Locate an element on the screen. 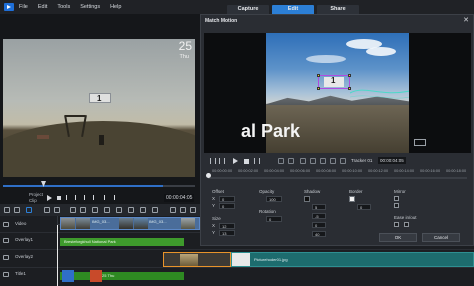 The width and height of the screenshot is (474, 286). ok-button: OK is located at coordinates (398, 237).